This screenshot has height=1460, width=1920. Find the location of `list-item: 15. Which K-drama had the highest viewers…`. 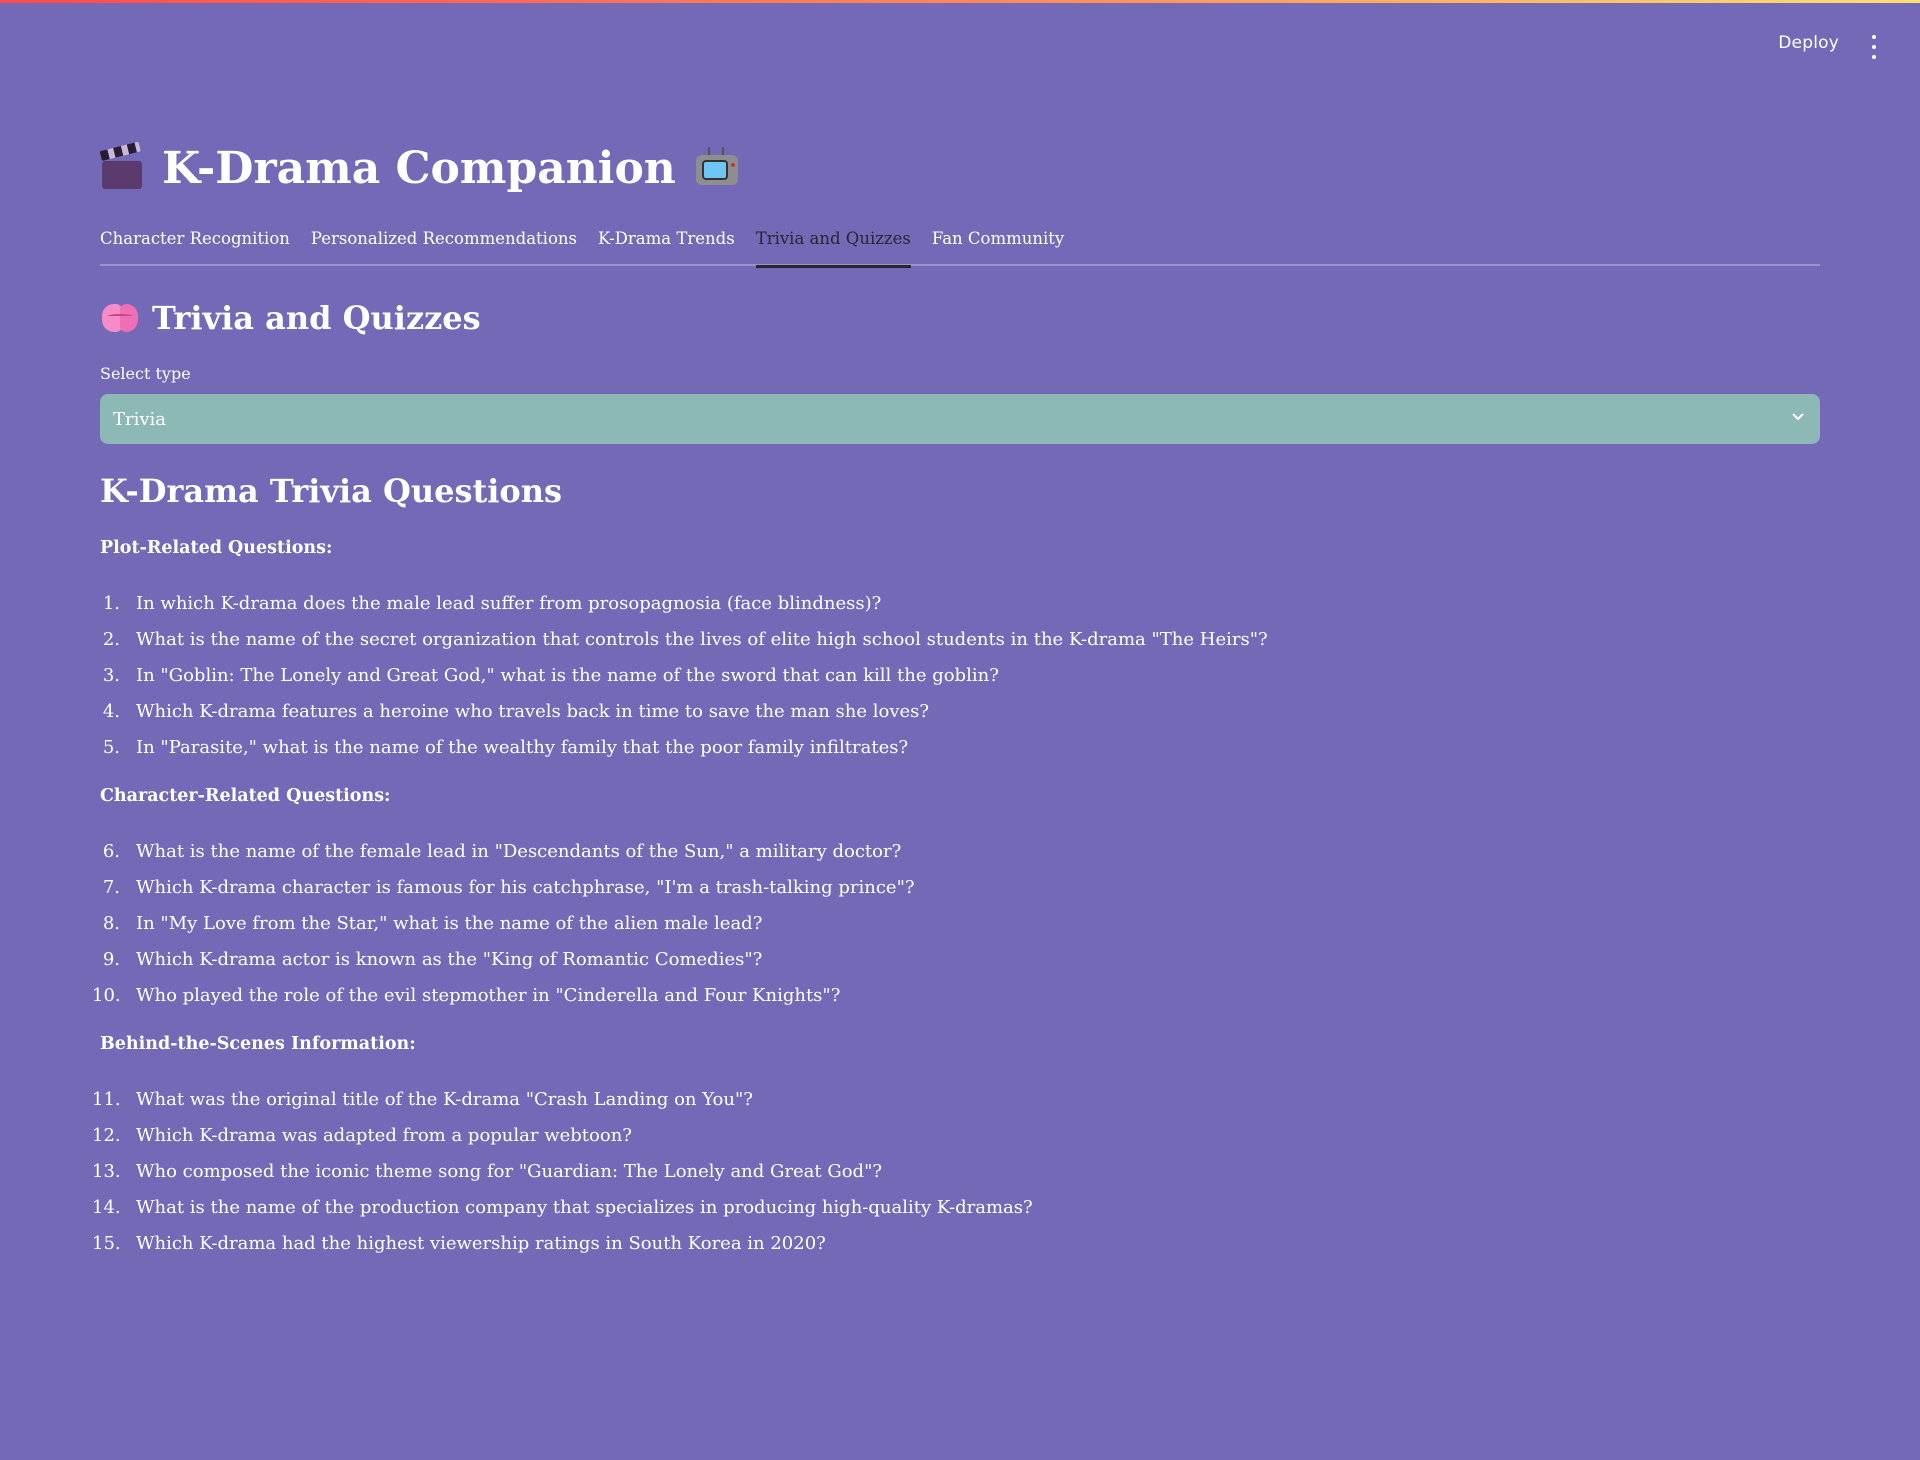

list-item: 15. Which K-drama had the highest viewers… is located at coordinates (562, 1244).